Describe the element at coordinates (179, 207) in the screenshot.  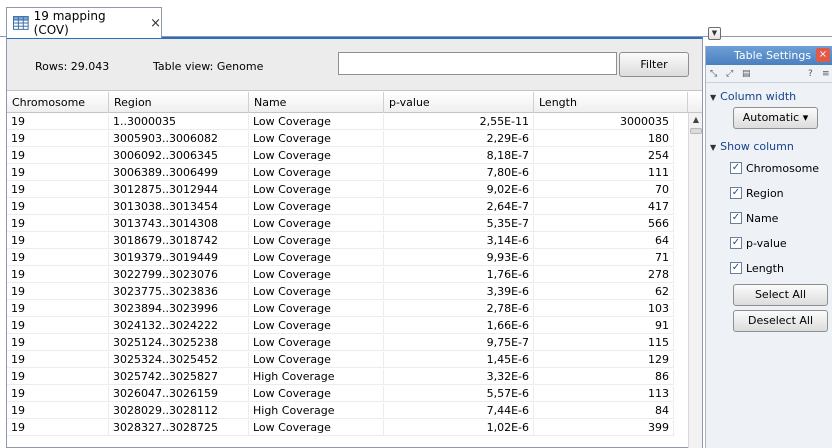
I see `table-cell: 3013038..3013454` at that location.